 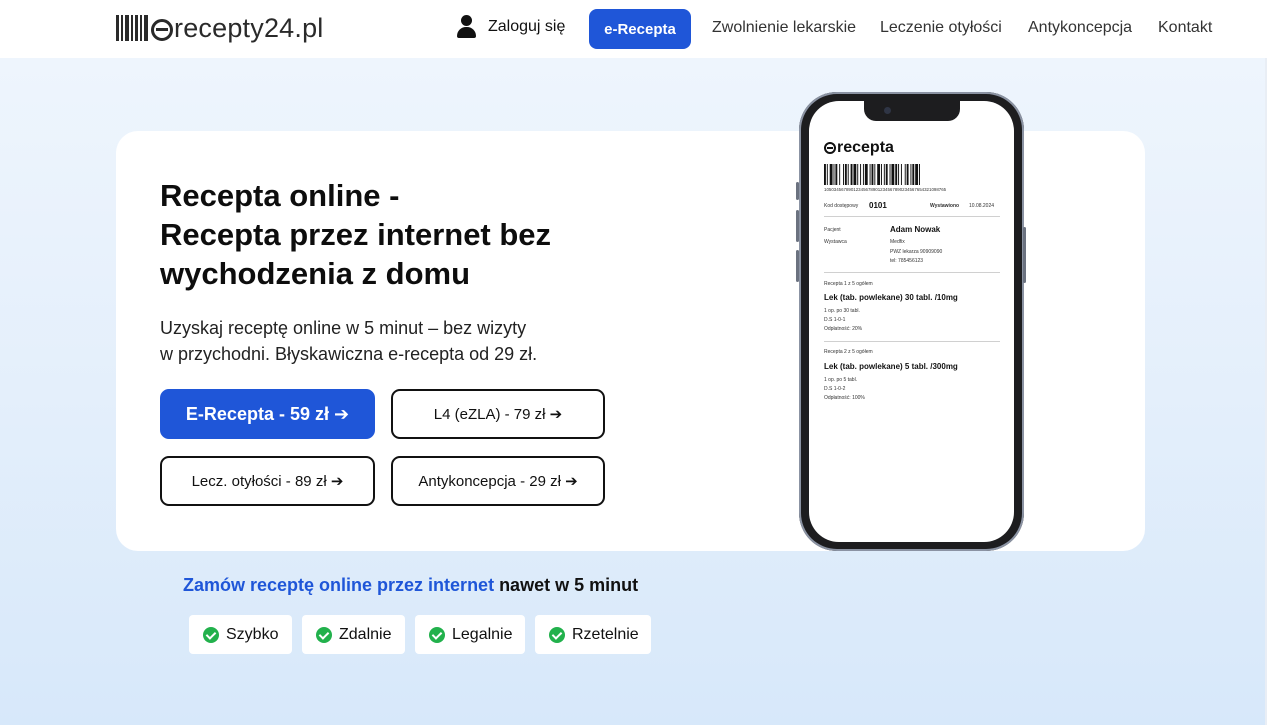 What do you see at coordinates (907, 261) in the screenshot?
I see `issuer-line: tel: 785456123` at bounding box center [907, 261].